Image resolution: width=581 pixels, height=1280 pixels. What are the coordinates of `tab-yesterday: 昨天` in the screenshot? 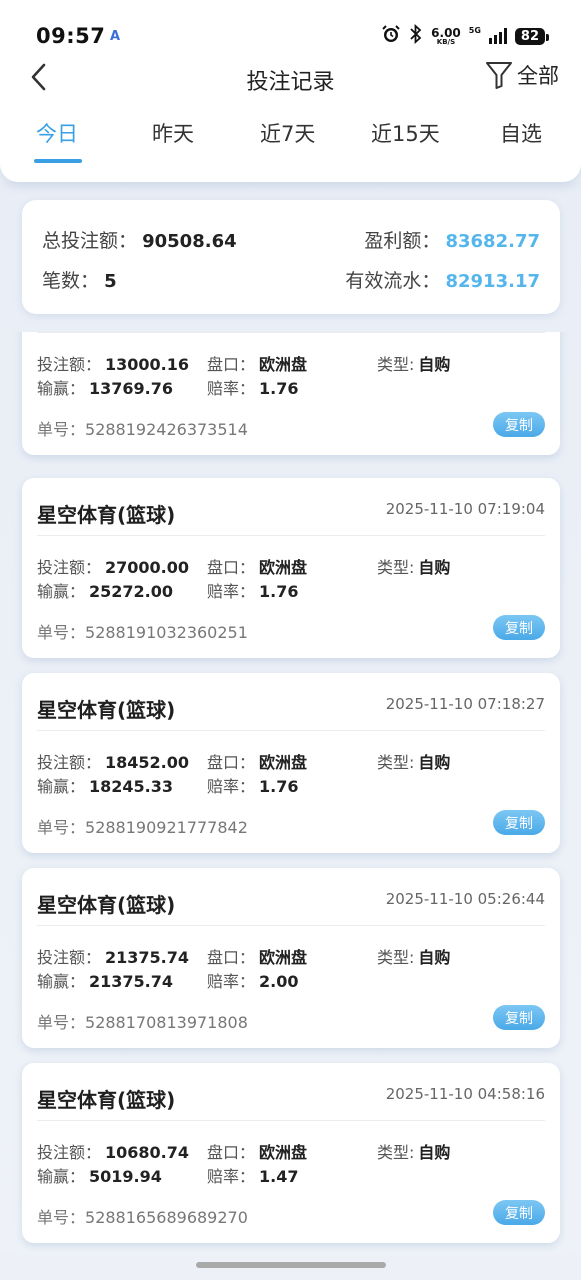 It's located at (173, 133).